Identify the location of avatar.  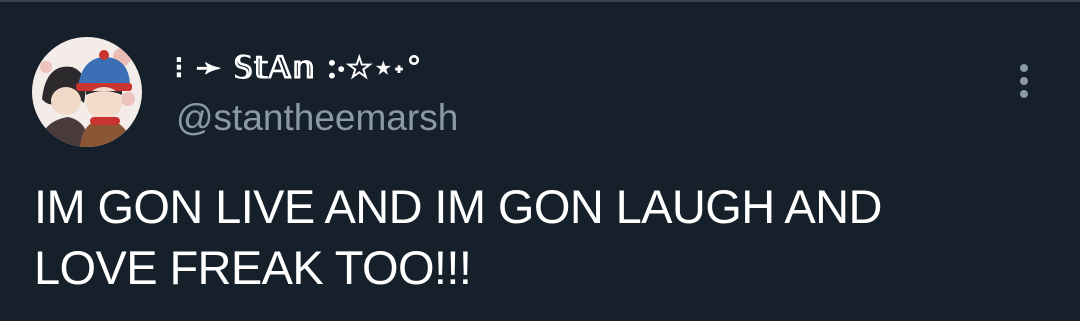
(87, 92).